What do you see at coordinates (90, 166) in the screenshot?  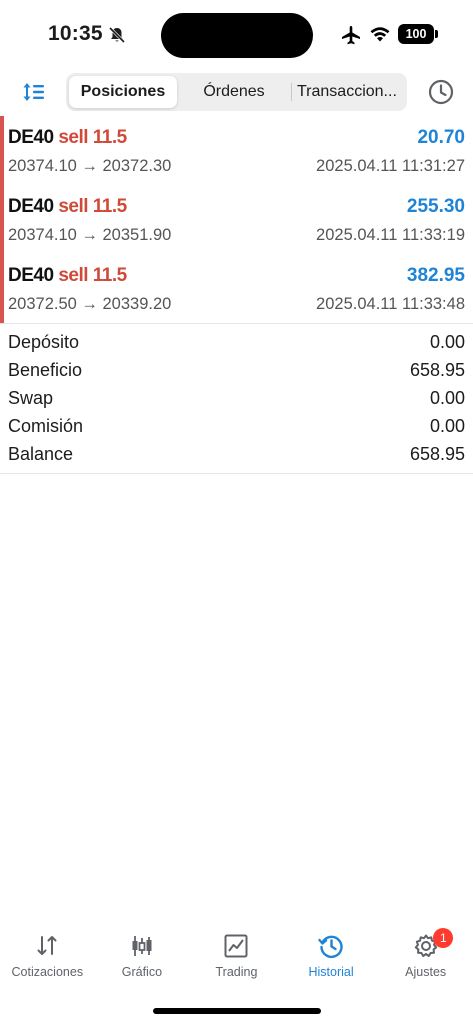 I see `position-prices: 20374.10 → 20372.30` at bounding box center [90, 166].